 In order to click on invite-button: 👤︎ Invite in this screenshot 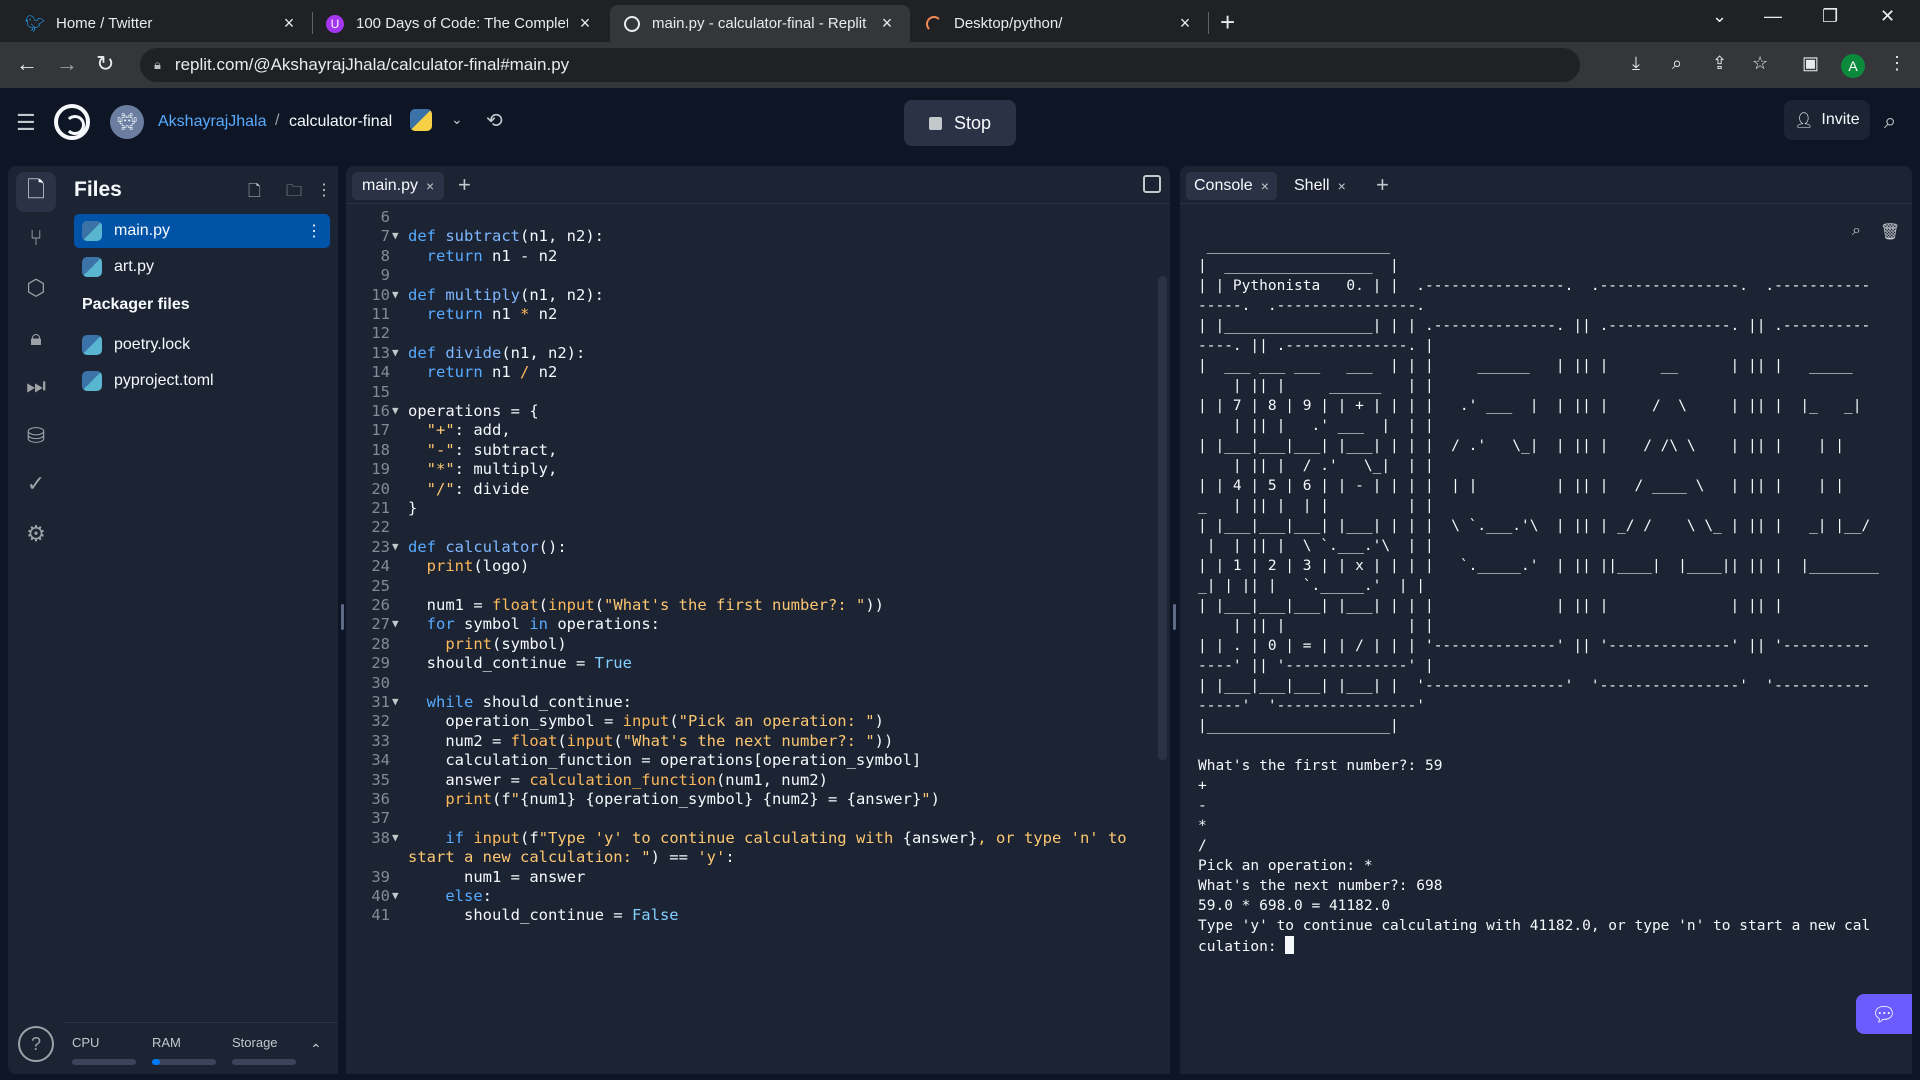, I will do `click(1827, 120)`.